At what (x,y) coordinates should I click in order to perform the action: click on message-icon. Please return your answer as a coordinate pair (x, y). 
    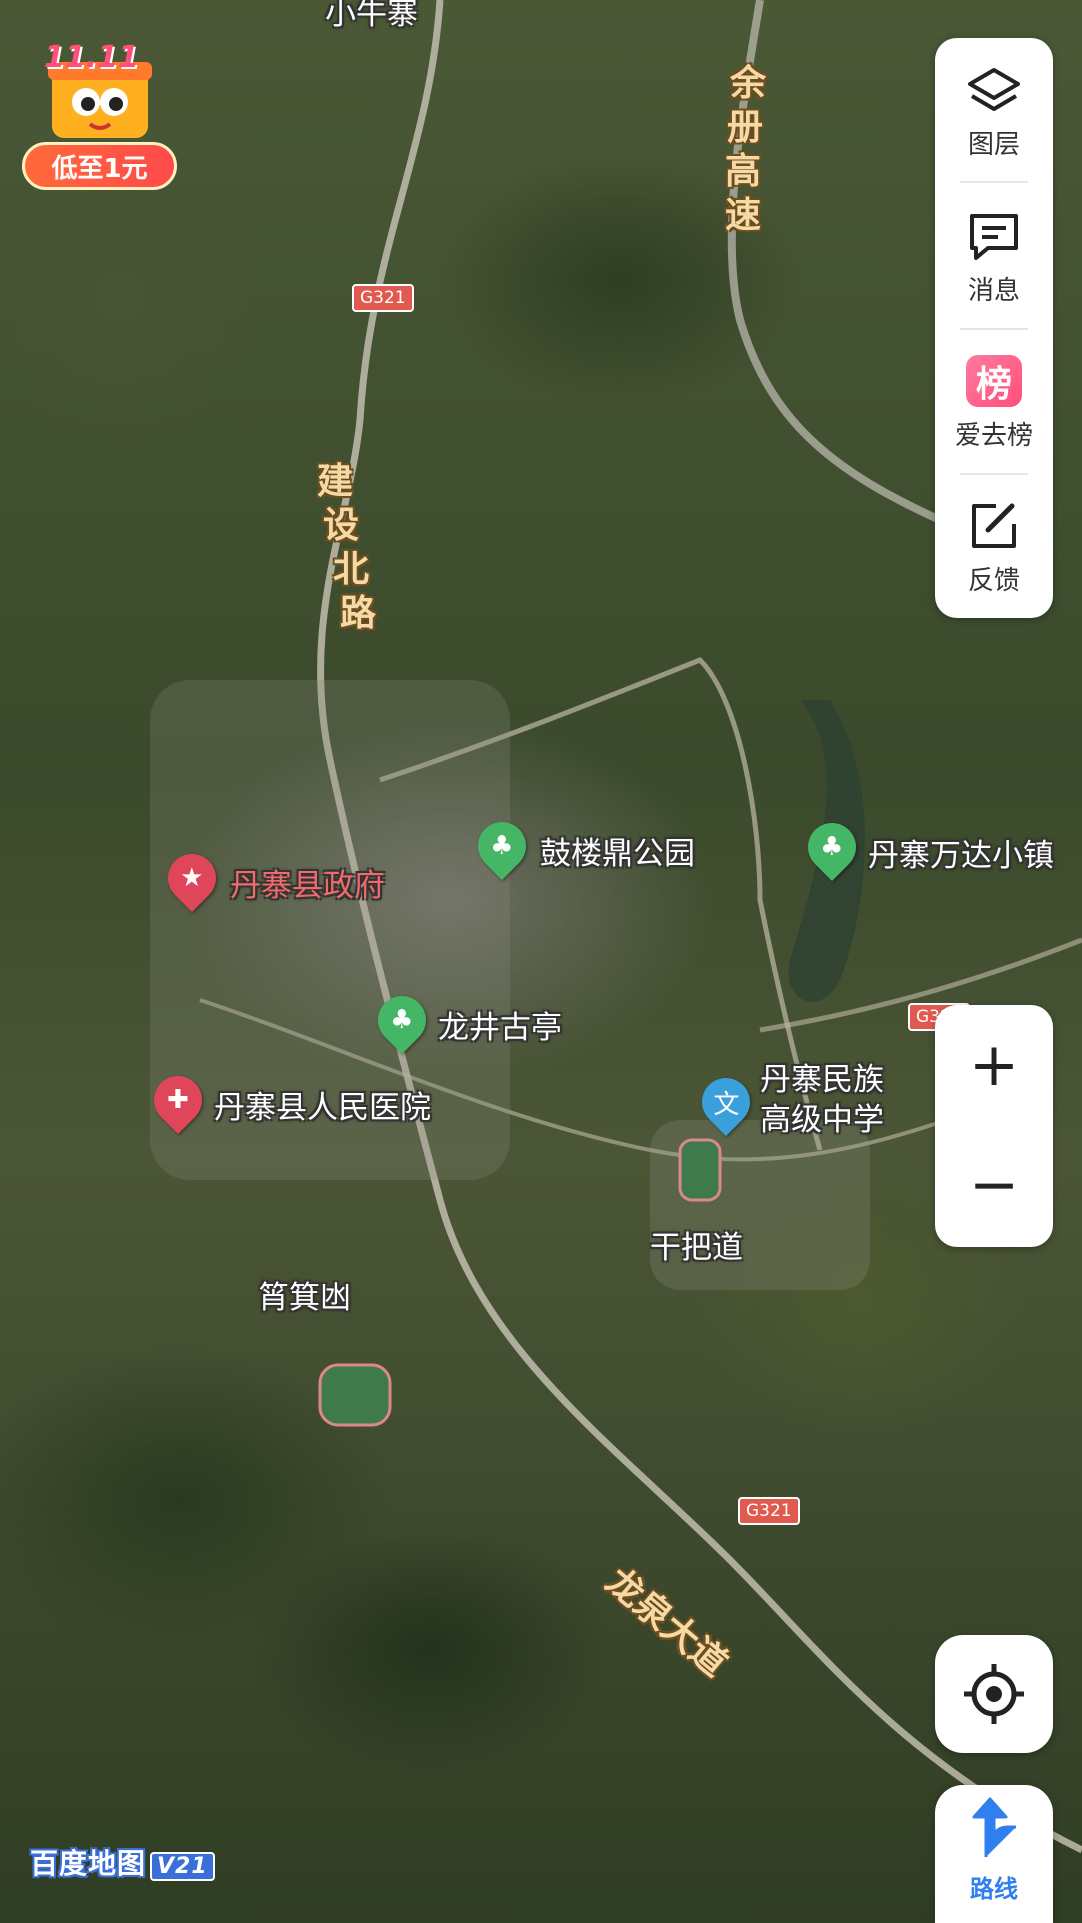
    Looking at the image, I should click on (994, 236).